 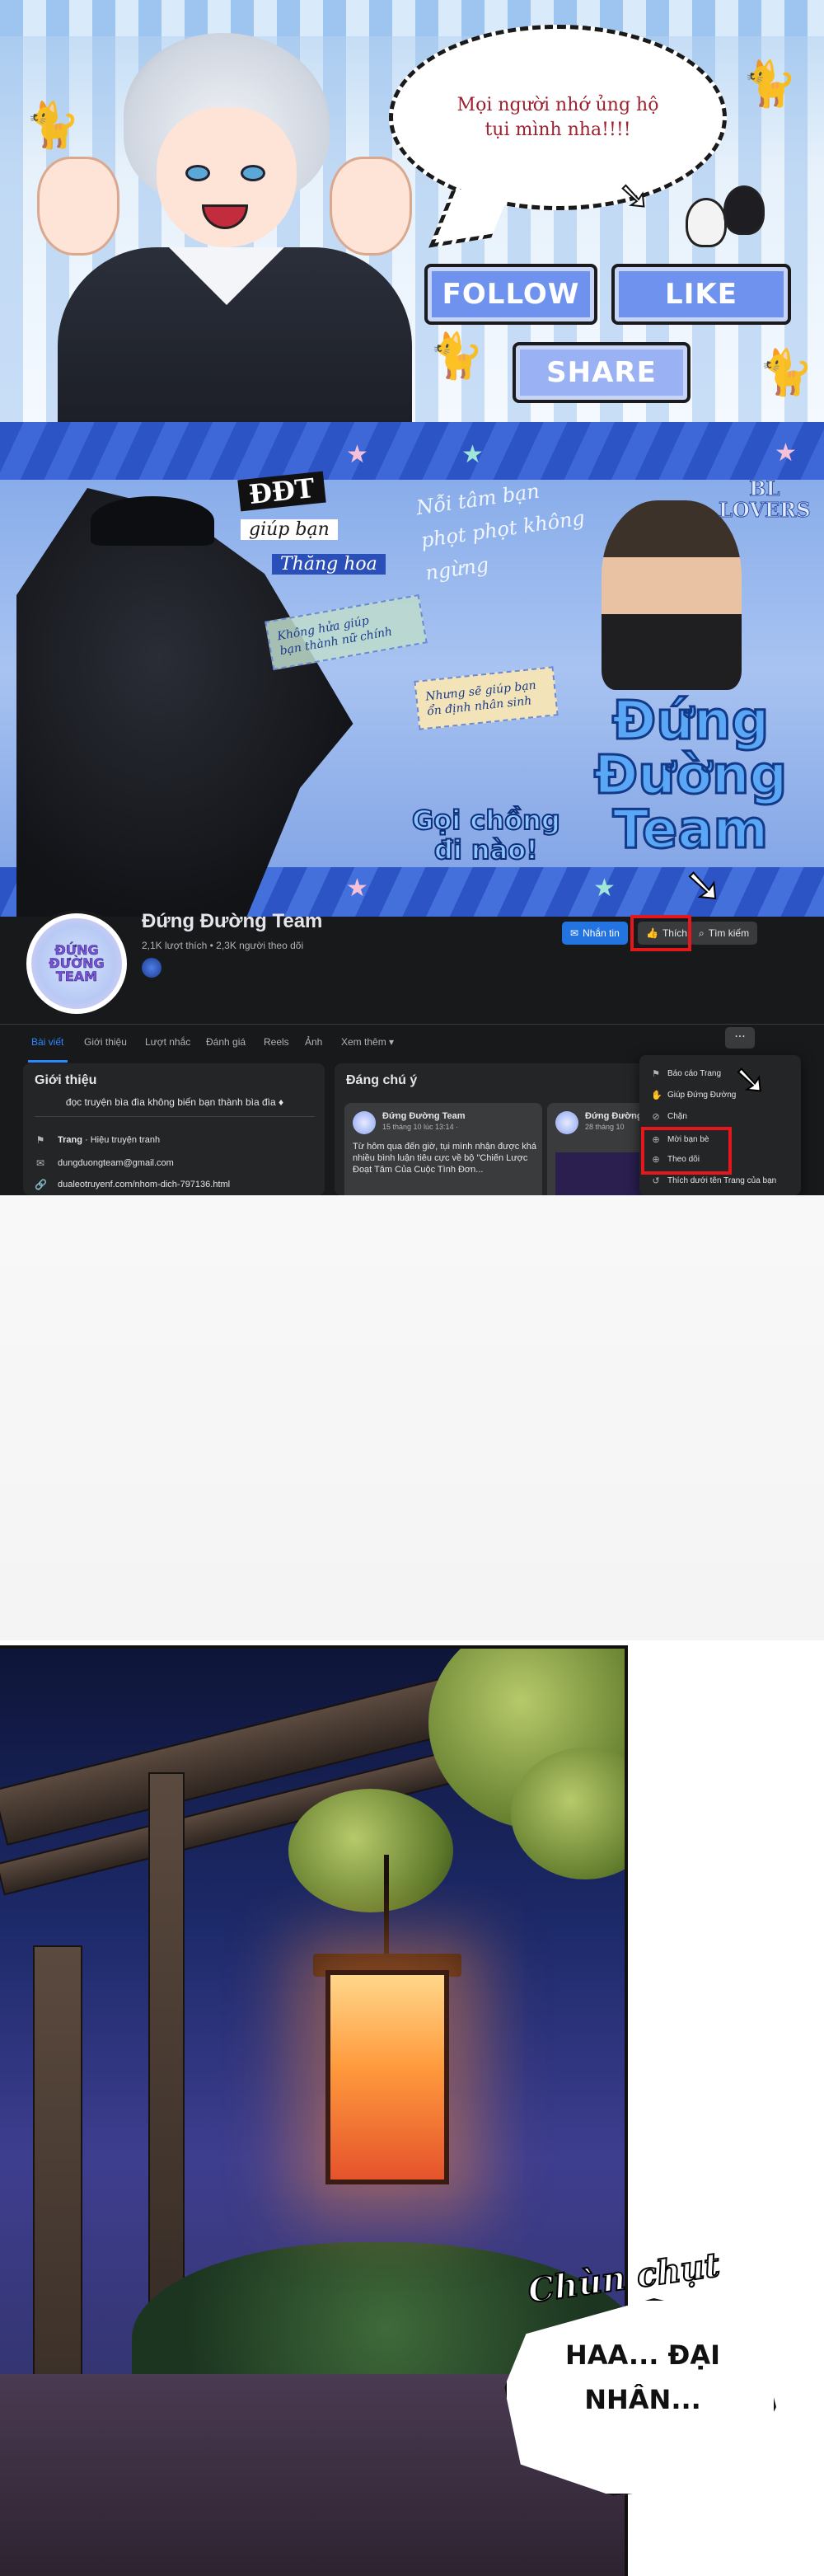 What do you see at coordinates (121, 1140) in the screenshot?
I see `intro-category-text: · Hiệu truyện tranh` at bounding box center [121, 1140].